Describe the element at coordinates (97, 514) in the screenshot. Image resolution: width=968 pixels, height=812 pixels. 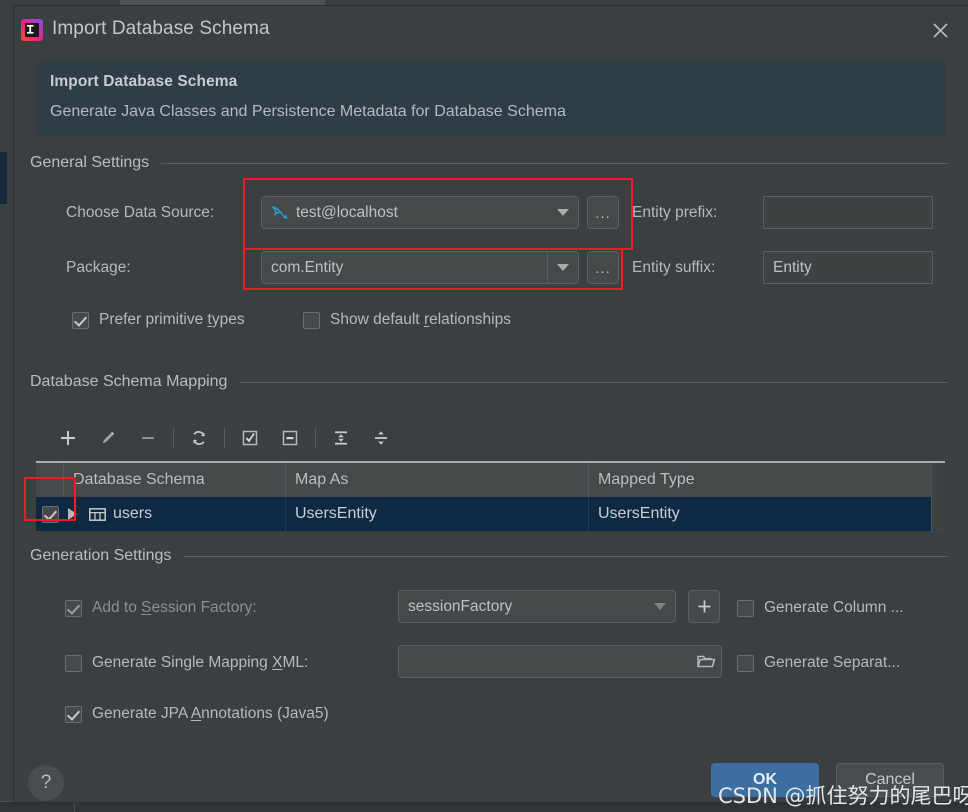
I see `table-icon` at that location.